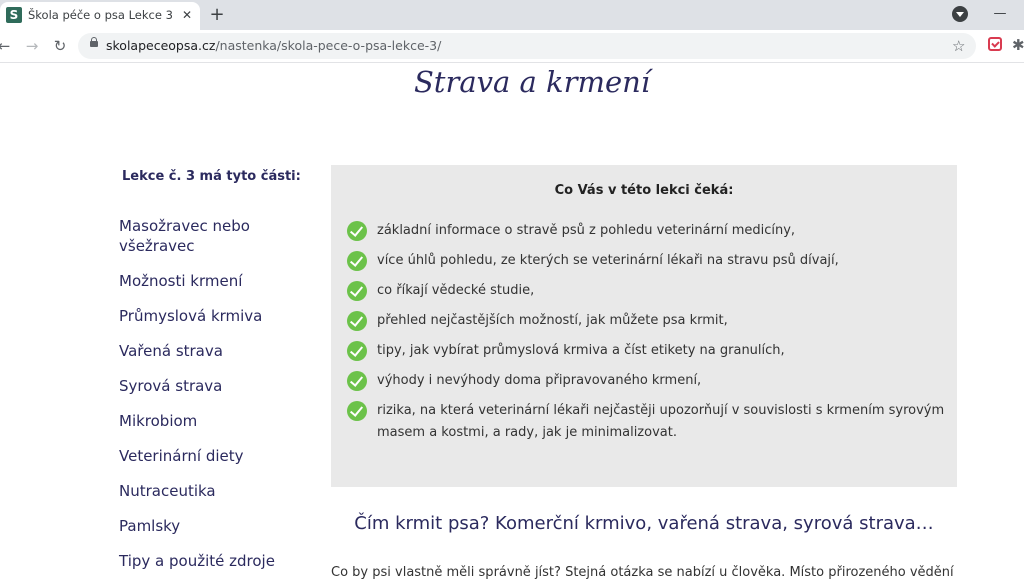 This screenshot has width=1024, height=586. I want to click on sidebar-title: Lekce č. 3 má tyto části:, so click(211, 176).